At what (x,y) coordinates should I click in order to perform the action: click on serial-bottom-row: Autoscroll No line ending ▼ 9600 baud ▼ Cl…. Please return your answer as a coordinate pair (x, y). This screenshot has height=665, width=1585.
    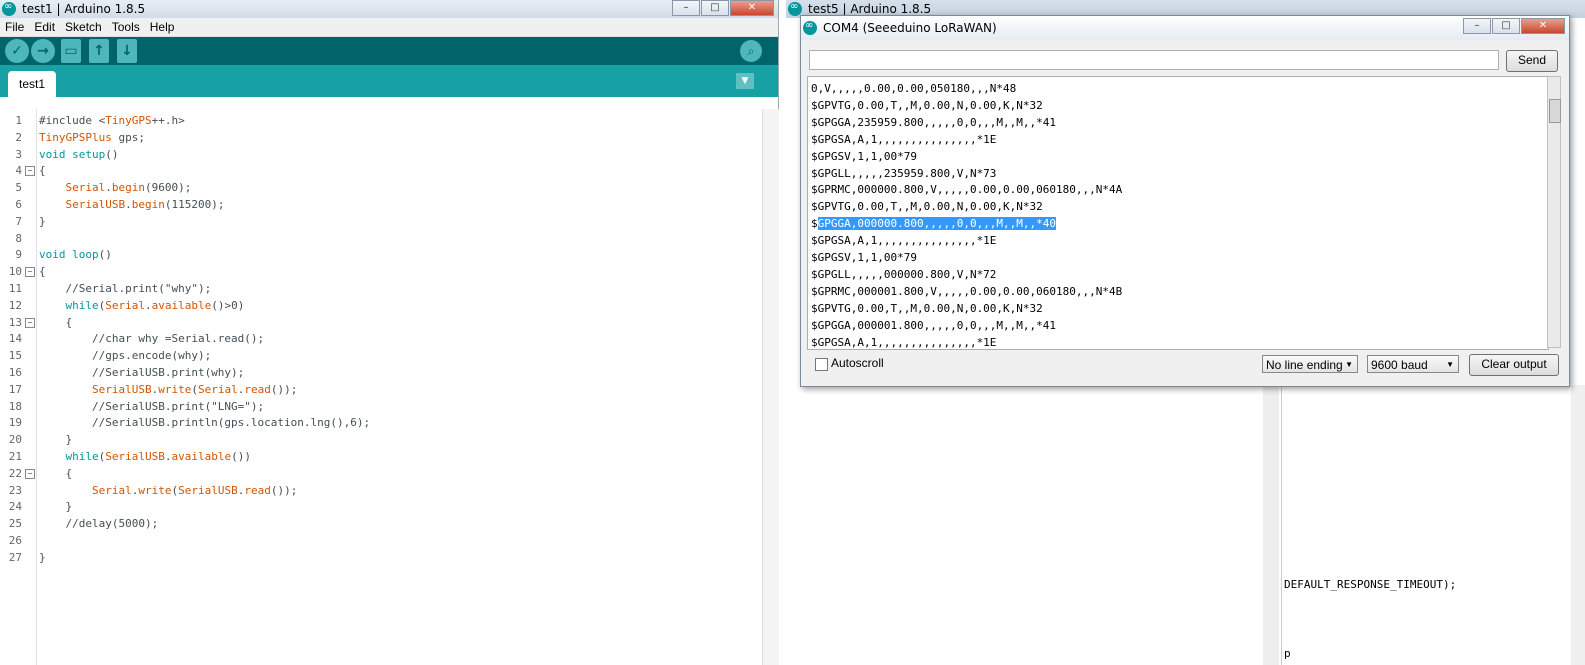
    Looking at the image, I should click on (1184, 366).